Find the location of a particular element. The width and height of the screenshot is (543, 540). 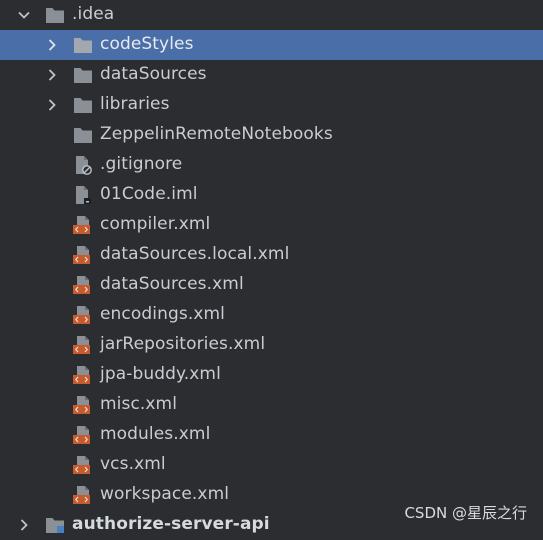

chevron-down-icon is located at coordinates (24, 15).